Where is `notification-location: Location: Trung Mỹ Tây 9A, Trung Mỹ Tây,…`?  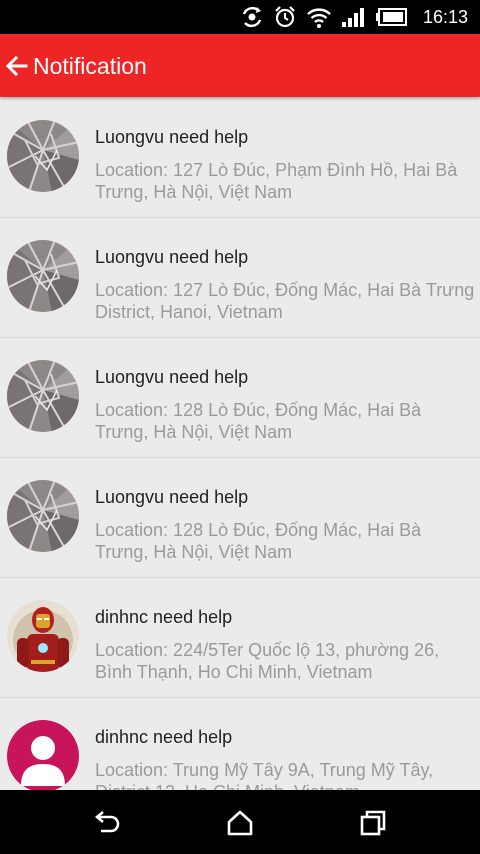
notification-location: Location: Trung Mỹ Tây 9A, Trung Mỹ Tây,… is located at coordinates (264, 775).